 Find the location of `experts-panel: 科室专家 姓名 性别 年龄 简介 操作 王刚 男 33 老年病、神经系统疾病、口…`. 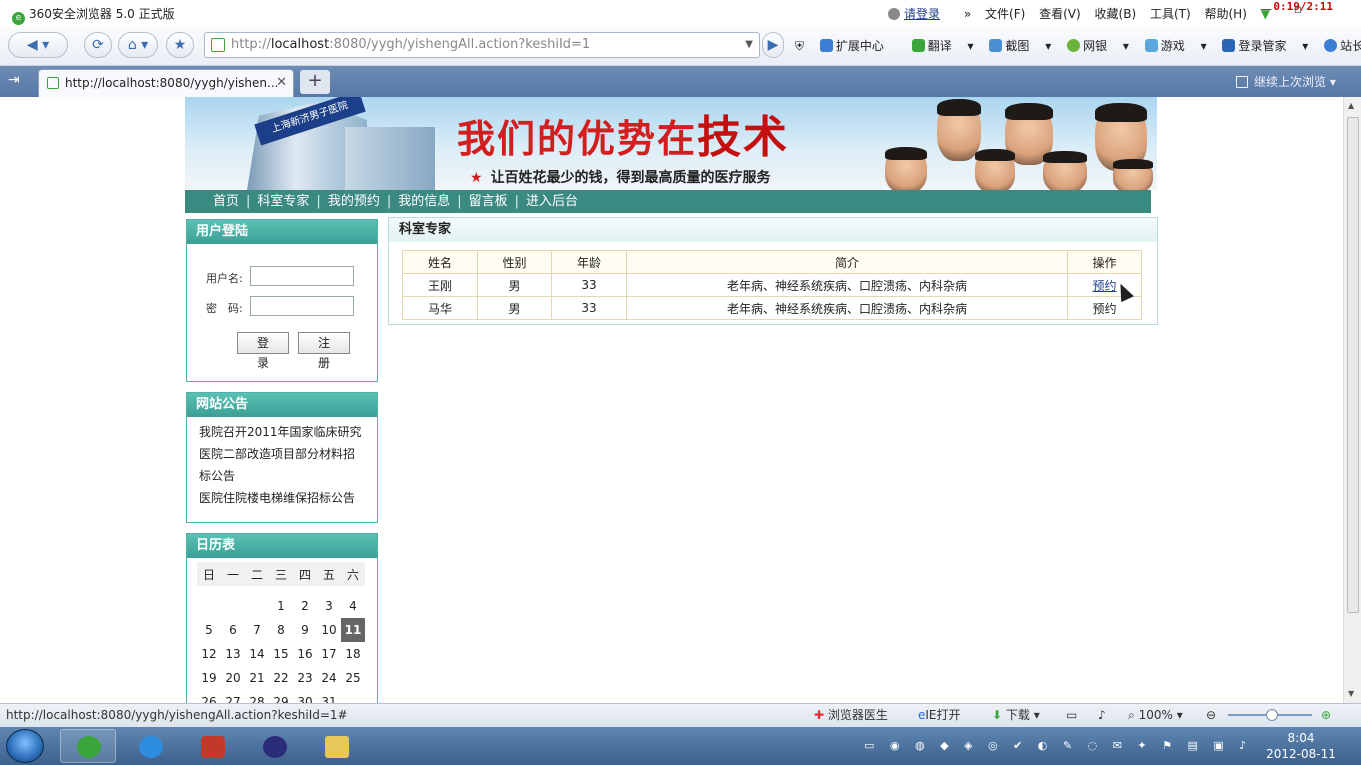

experts-panel: 科室专家 姓名 性别 年龄 简介 操作 王刚 男 33 老年病、神经系统疾病、口… is located at coordinates (773, 271).